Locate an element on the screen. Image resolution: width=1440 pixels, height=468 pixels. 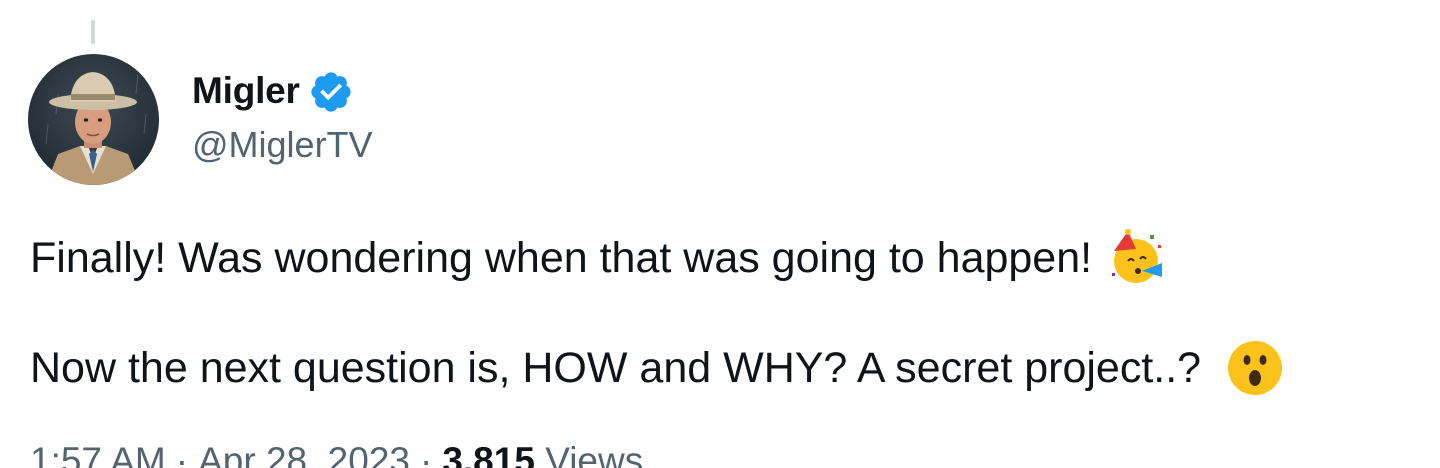
tweet-time: 1:57 AM is located at coordinates (98, 454).